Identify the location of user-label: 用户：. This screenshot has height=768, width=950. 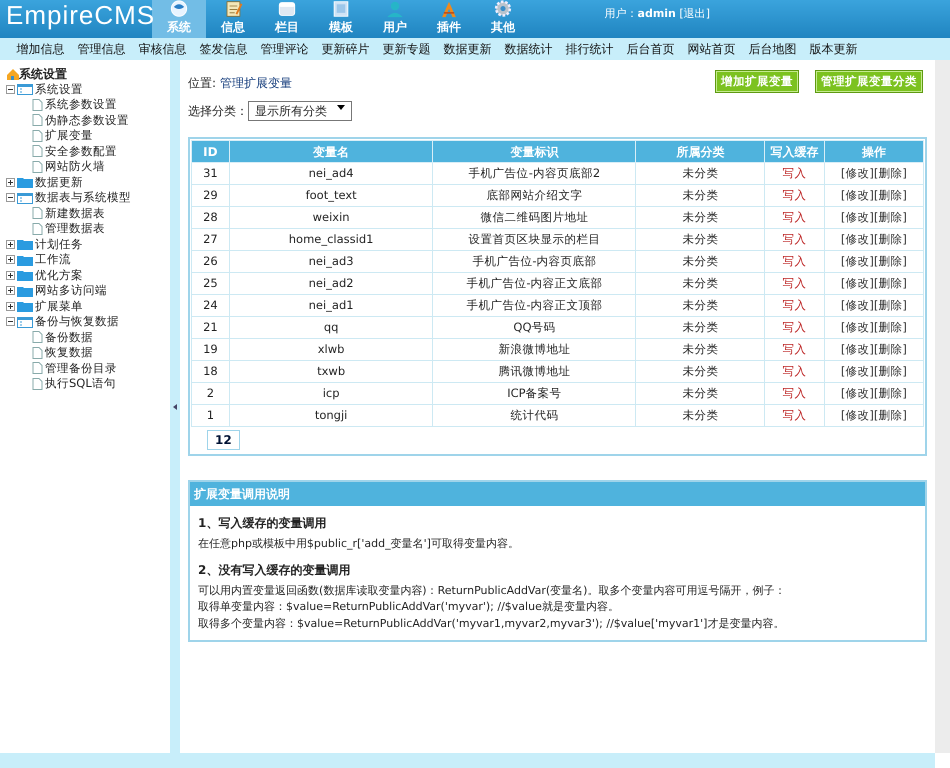
(621, 13).